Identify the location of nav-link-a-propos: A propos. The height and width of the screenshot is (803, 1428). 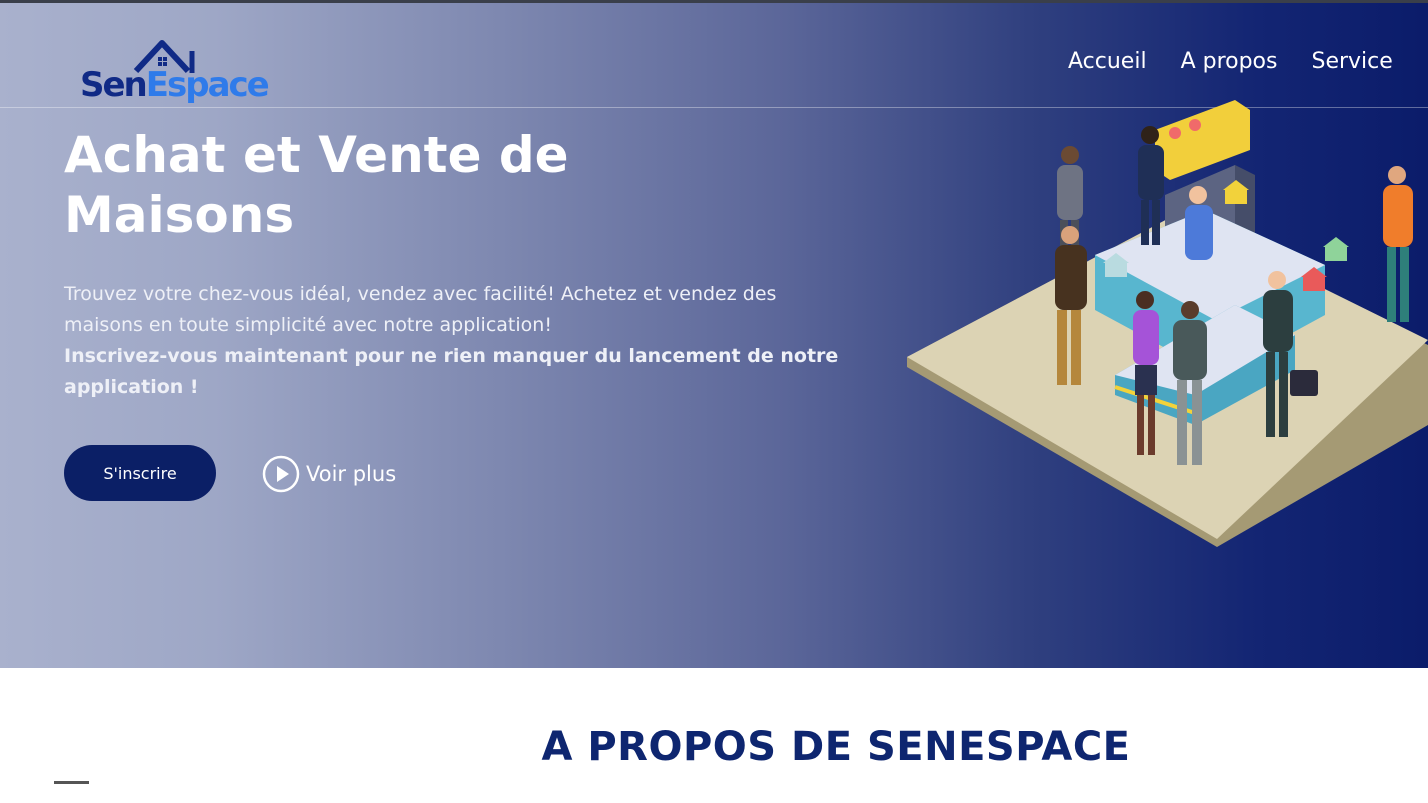
(1229, 61).